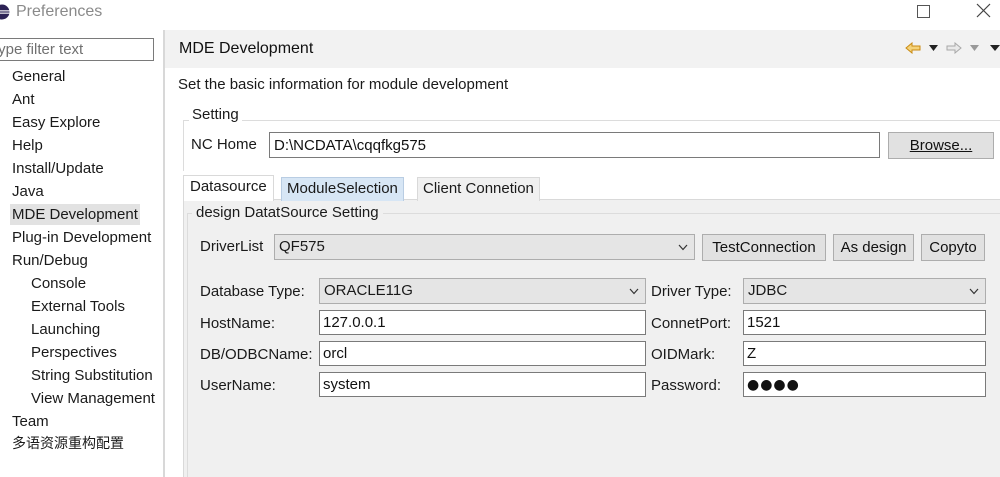 The height and width of the screenshot is (477, 1000). What do you see at coordinates (764, 247) in the screenshot?
I see `test-connection-button: TestConnection` at bounding box center [764, 247].